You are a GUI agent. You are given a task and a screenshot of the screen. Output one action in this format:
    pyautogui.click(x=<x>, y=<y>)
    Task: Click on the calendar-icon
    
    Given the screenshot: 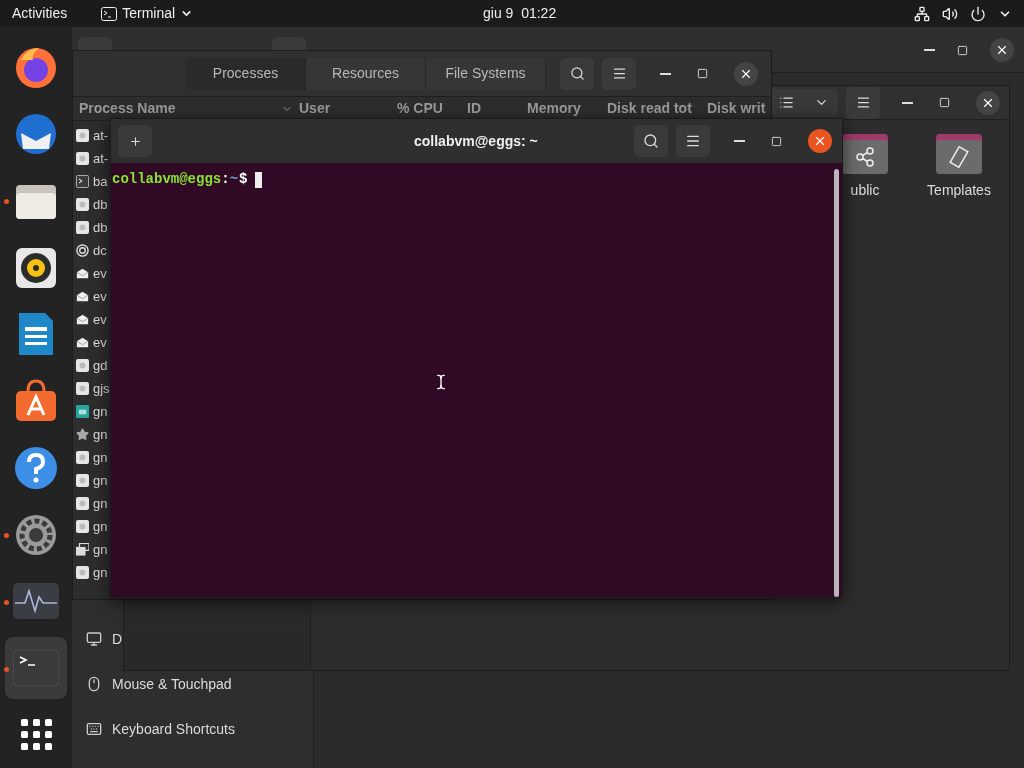 What is the action you would take?
    pyautogui.click(x=82, y=411)
    